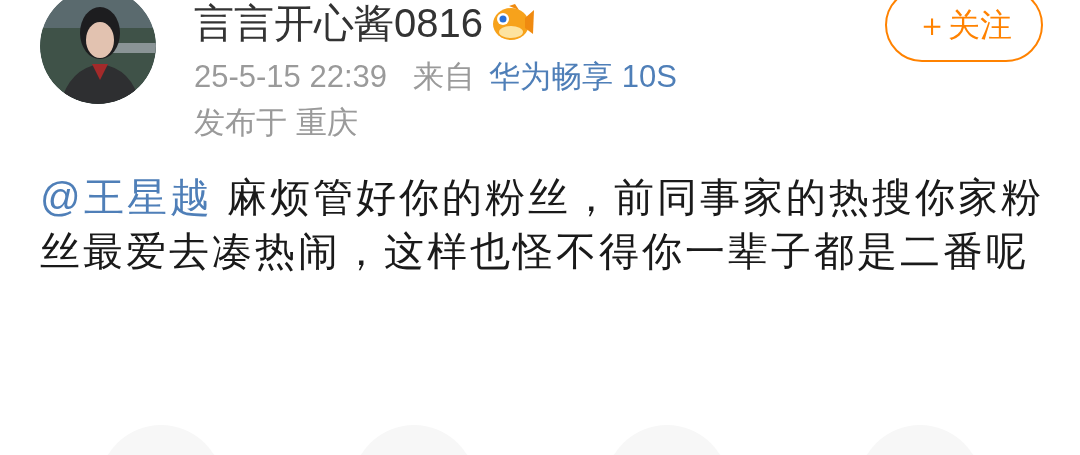 Image resolution: width=1080 pixels, height=455 pixels. Describe the element at coordinates (583, 77) in the screenshot. I see `source-link: 华为畅享 10S` at that location.